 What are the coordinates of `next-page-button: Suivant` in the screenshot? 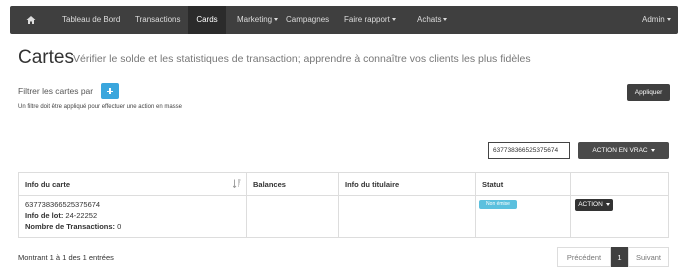 It's located at (648, 257).